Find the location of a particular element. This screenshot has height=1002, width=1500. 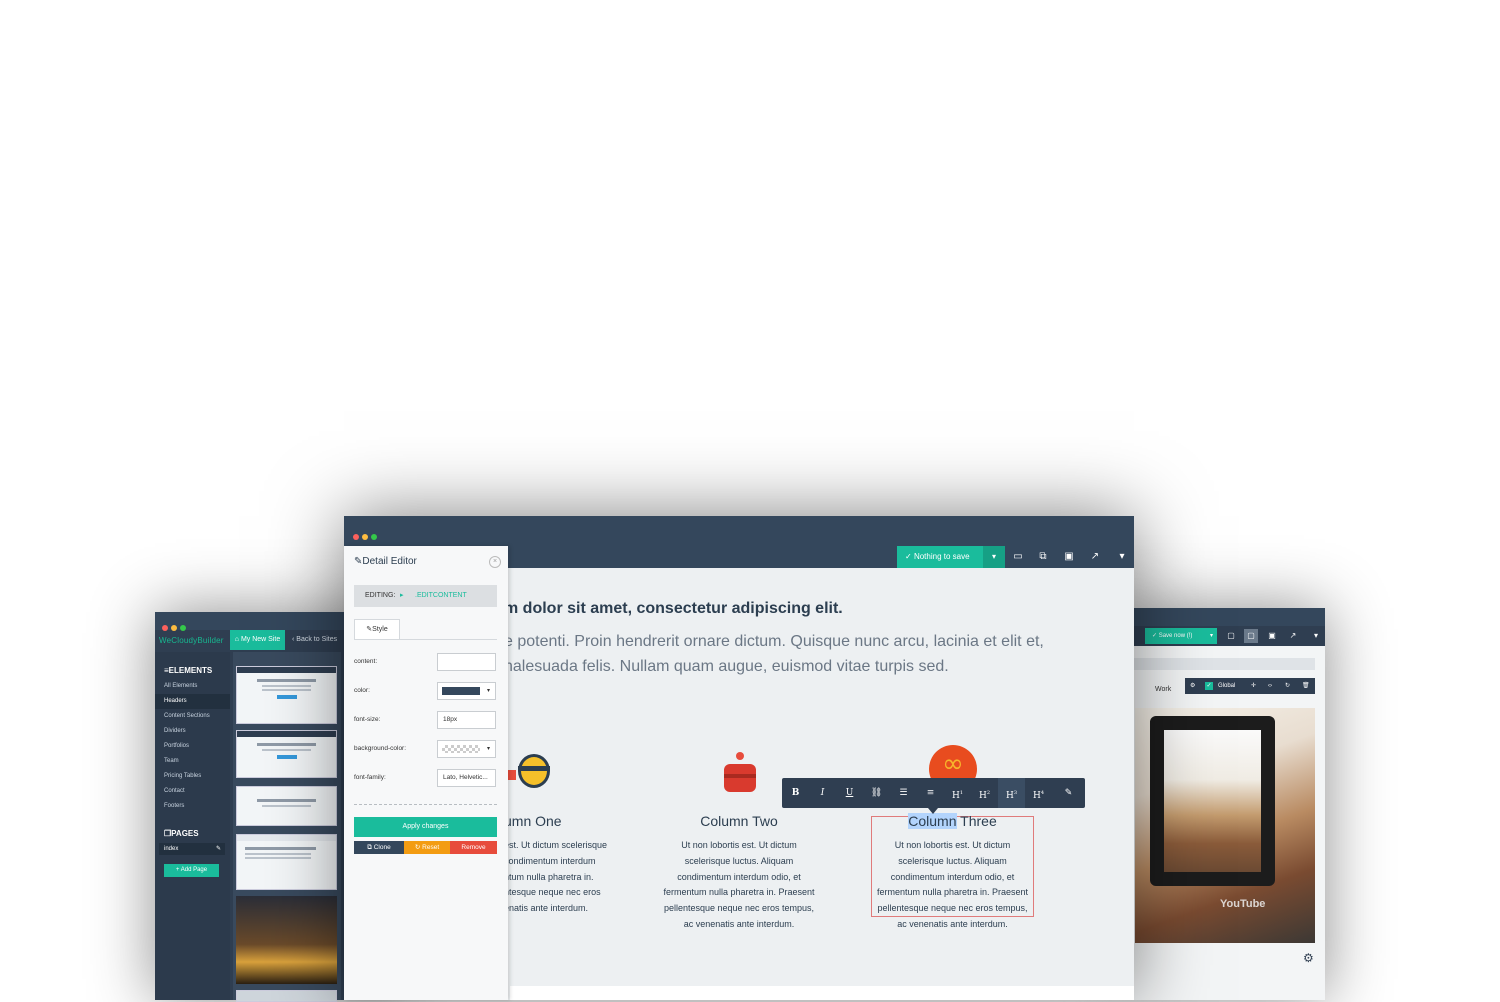

desktop-view-icon: ▢ is located at coordinates (1231, 636).